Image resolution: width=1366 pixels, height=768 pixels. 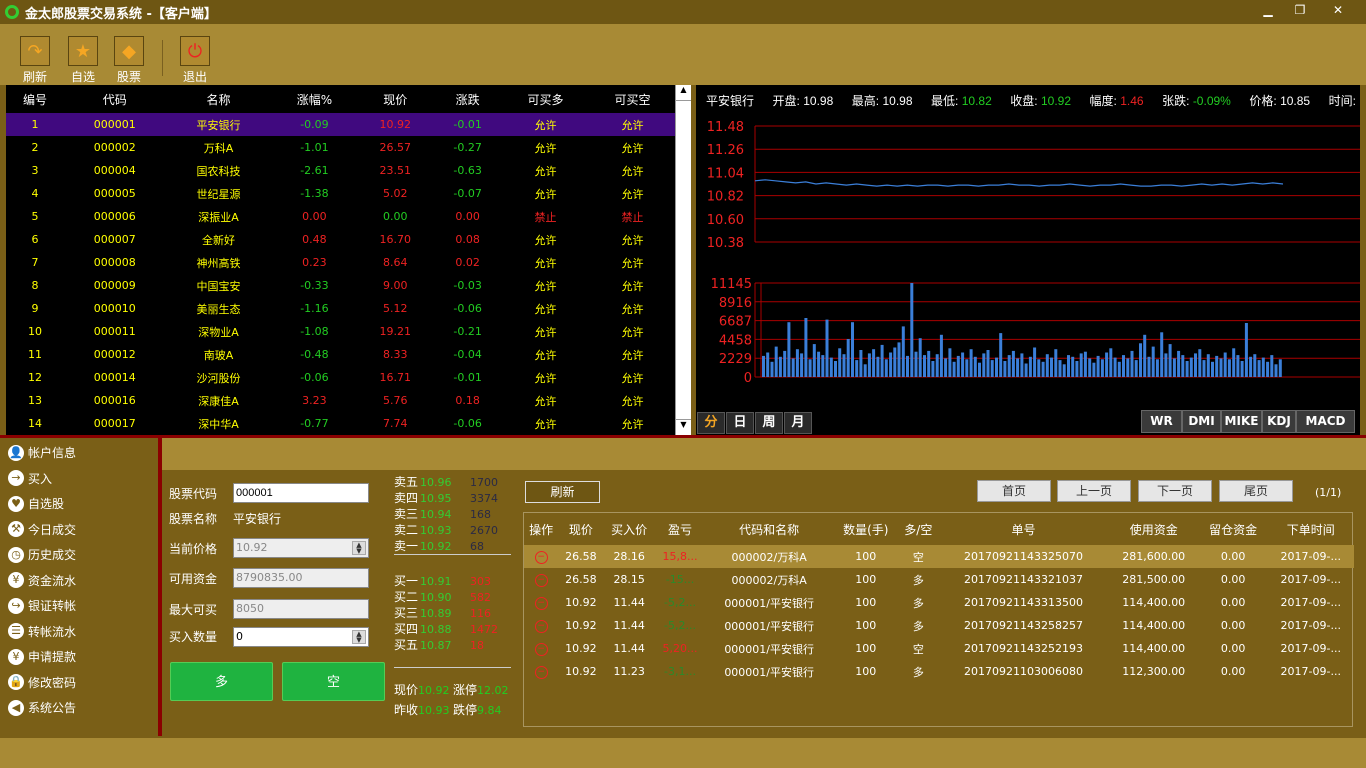 I want to click on sidebar-item: → 买入, so click(x=79, y=479).